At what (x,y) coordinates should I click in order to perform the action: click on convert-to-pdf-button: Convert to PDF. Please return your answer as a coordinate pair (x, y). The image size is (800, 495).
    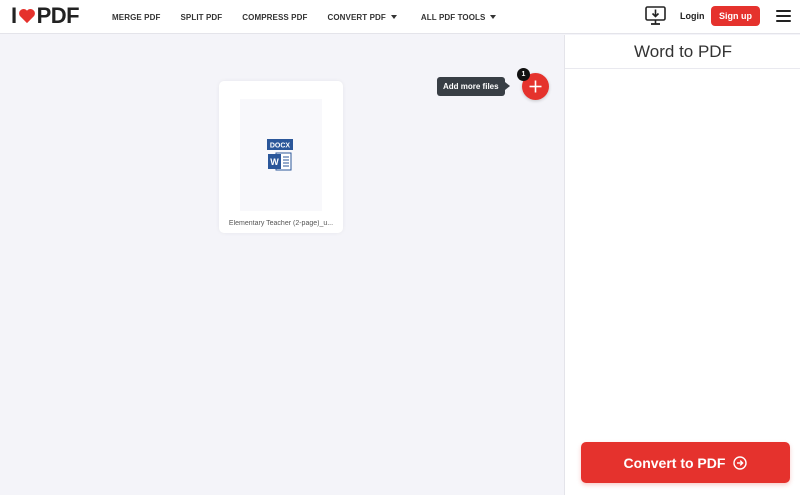
    Looking at the image, I should click on (685, 462).